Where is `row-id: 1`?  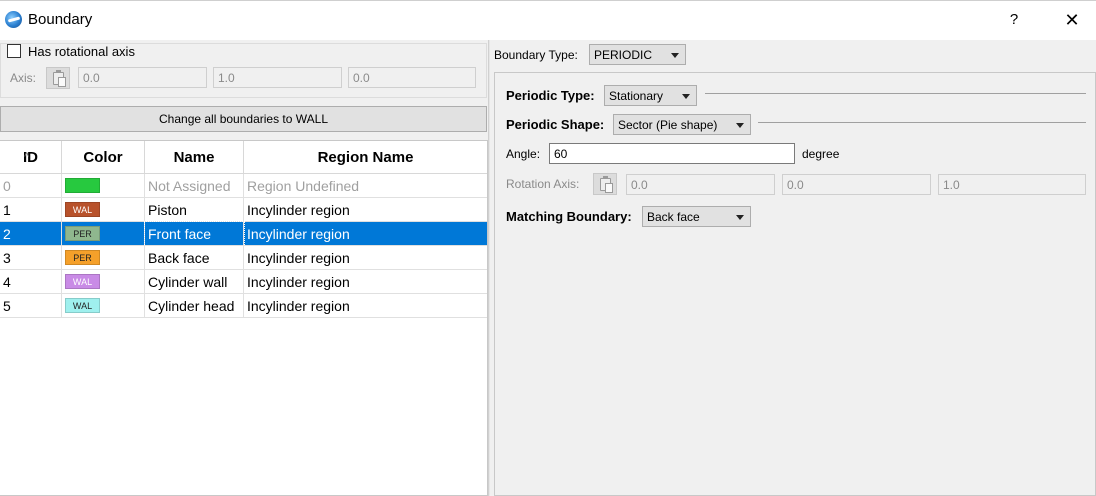 row-id: 1 is located at coordinates (31, 210).